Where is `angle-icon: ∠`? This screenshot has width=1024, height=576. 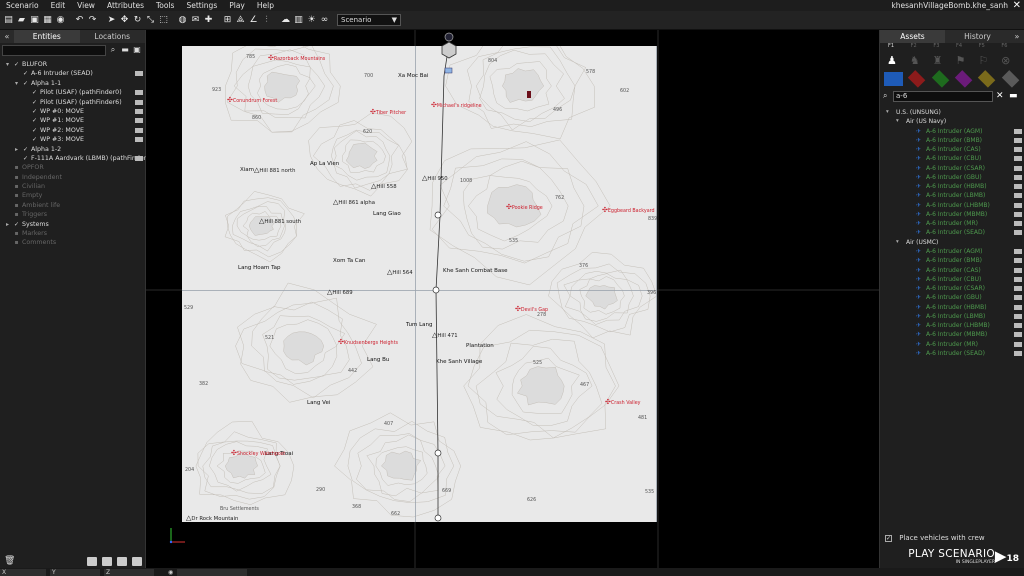
angle-icon: ∠ is located at coordinates (253, 20).